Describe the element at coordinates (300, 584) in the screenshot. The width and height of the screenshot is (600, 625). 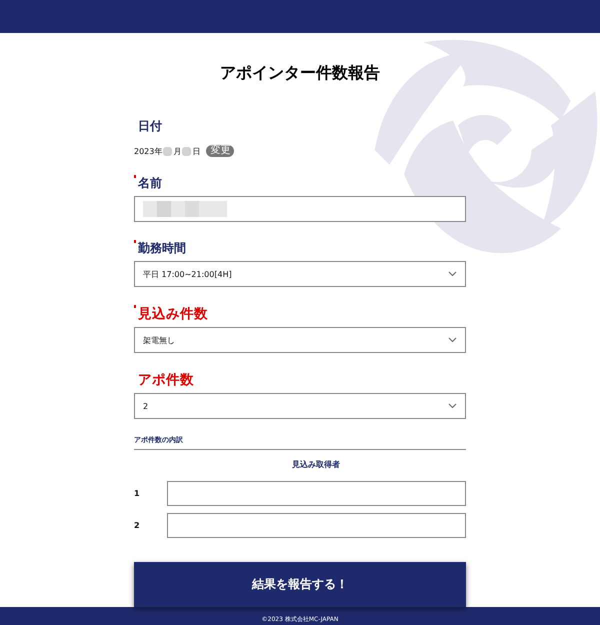
I see `submit-button: 結果を報告する！` at that location.